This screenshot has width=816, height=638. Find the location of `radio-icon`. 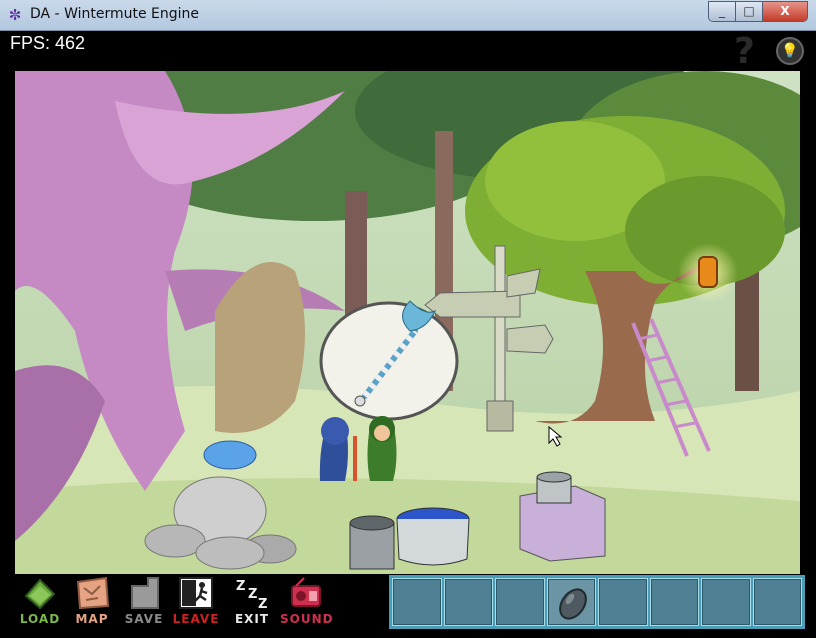

radio-icon is located at coordinates (306, 592).